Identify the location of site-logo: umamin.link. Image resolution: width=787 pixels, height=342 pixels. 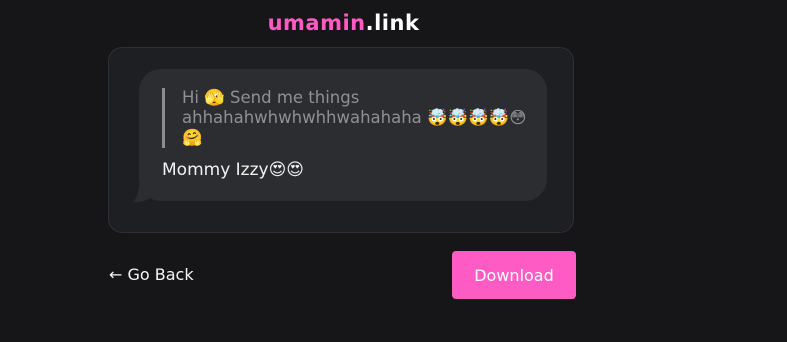
(343, 23).